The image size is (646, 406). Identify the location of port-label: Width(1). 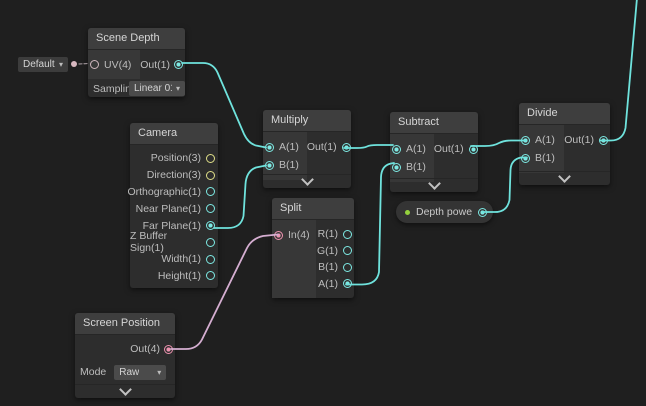
(181, 259).